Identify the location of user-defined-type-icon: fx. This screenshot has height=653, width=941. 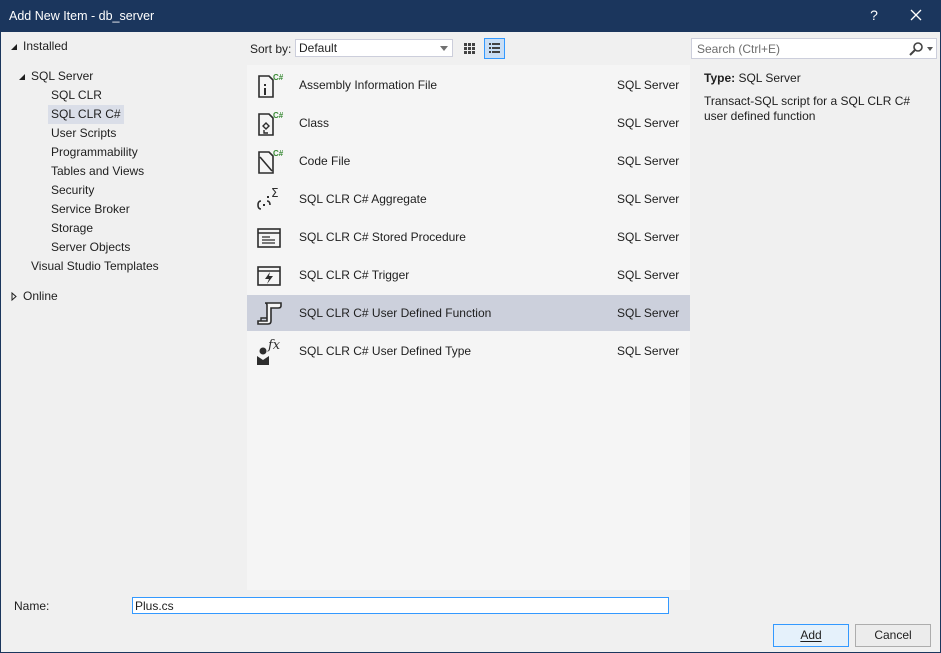
(269, 351).